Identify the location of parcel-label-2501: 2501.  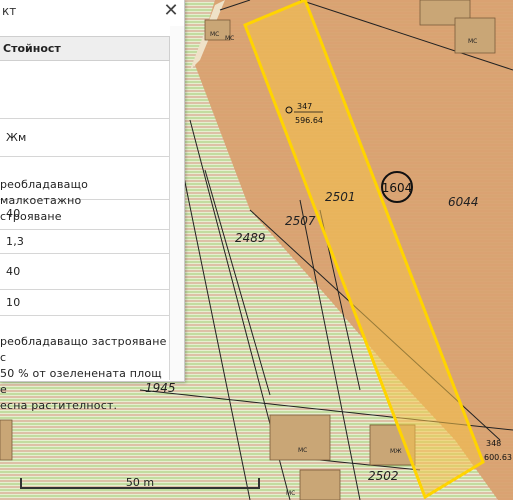
(340, 197).